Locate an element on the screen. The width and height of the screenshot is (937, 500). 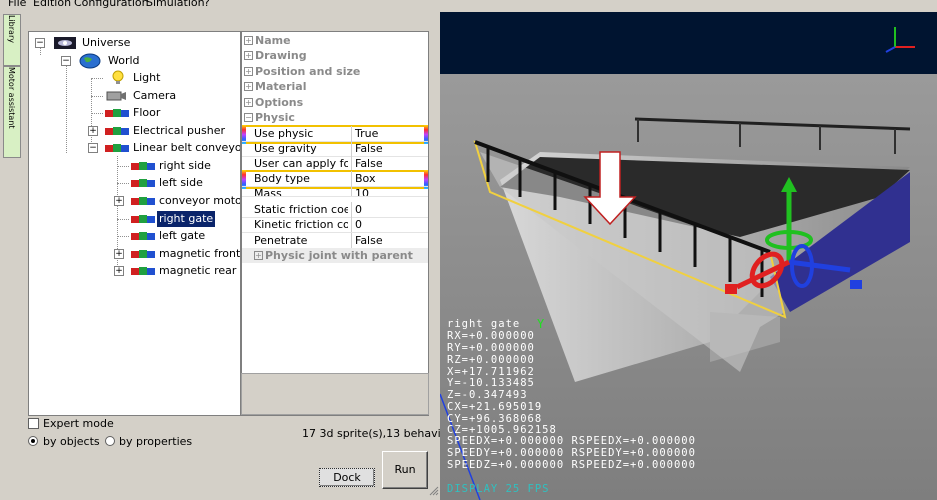
prop-key: Penetrate is located at coordinates (281, 240).